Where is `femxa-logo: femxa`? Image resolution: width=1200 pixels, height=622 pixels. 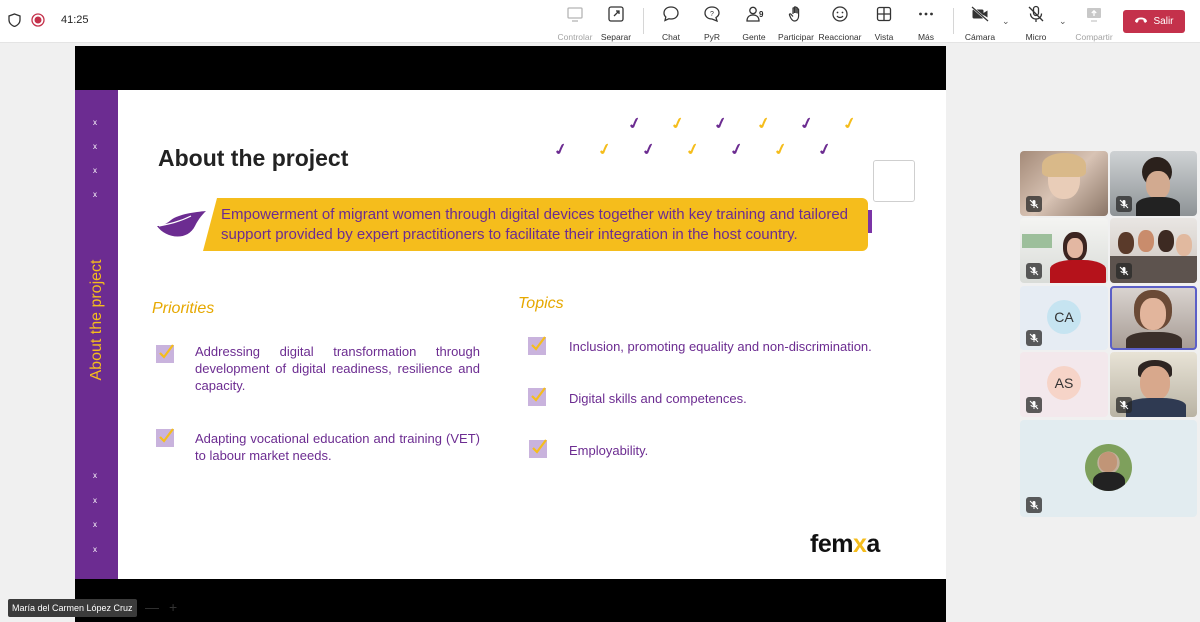
femxa-logo: femxa is located at coordinates (845, 544).